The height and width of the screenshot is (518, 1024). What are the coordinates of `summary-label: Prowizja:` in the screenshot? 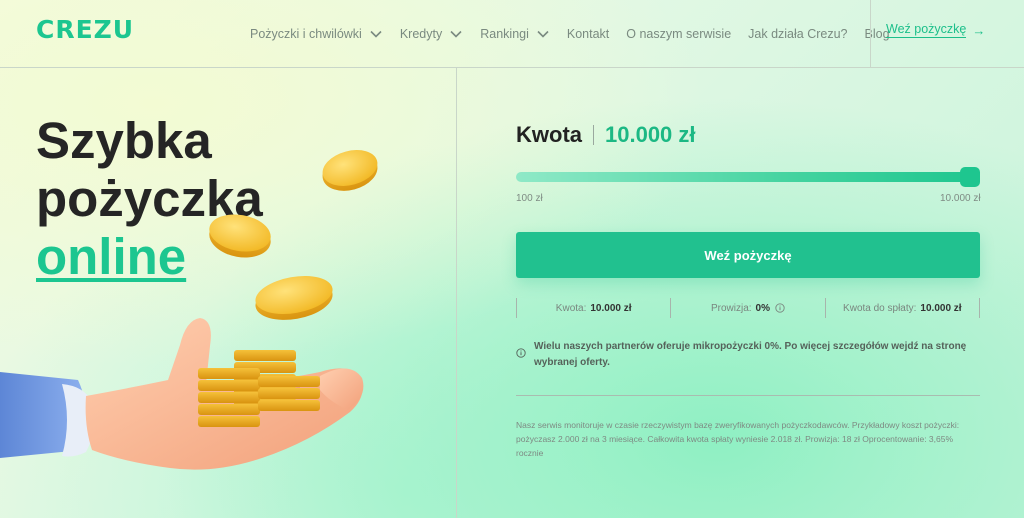 It's located at (731, 308).